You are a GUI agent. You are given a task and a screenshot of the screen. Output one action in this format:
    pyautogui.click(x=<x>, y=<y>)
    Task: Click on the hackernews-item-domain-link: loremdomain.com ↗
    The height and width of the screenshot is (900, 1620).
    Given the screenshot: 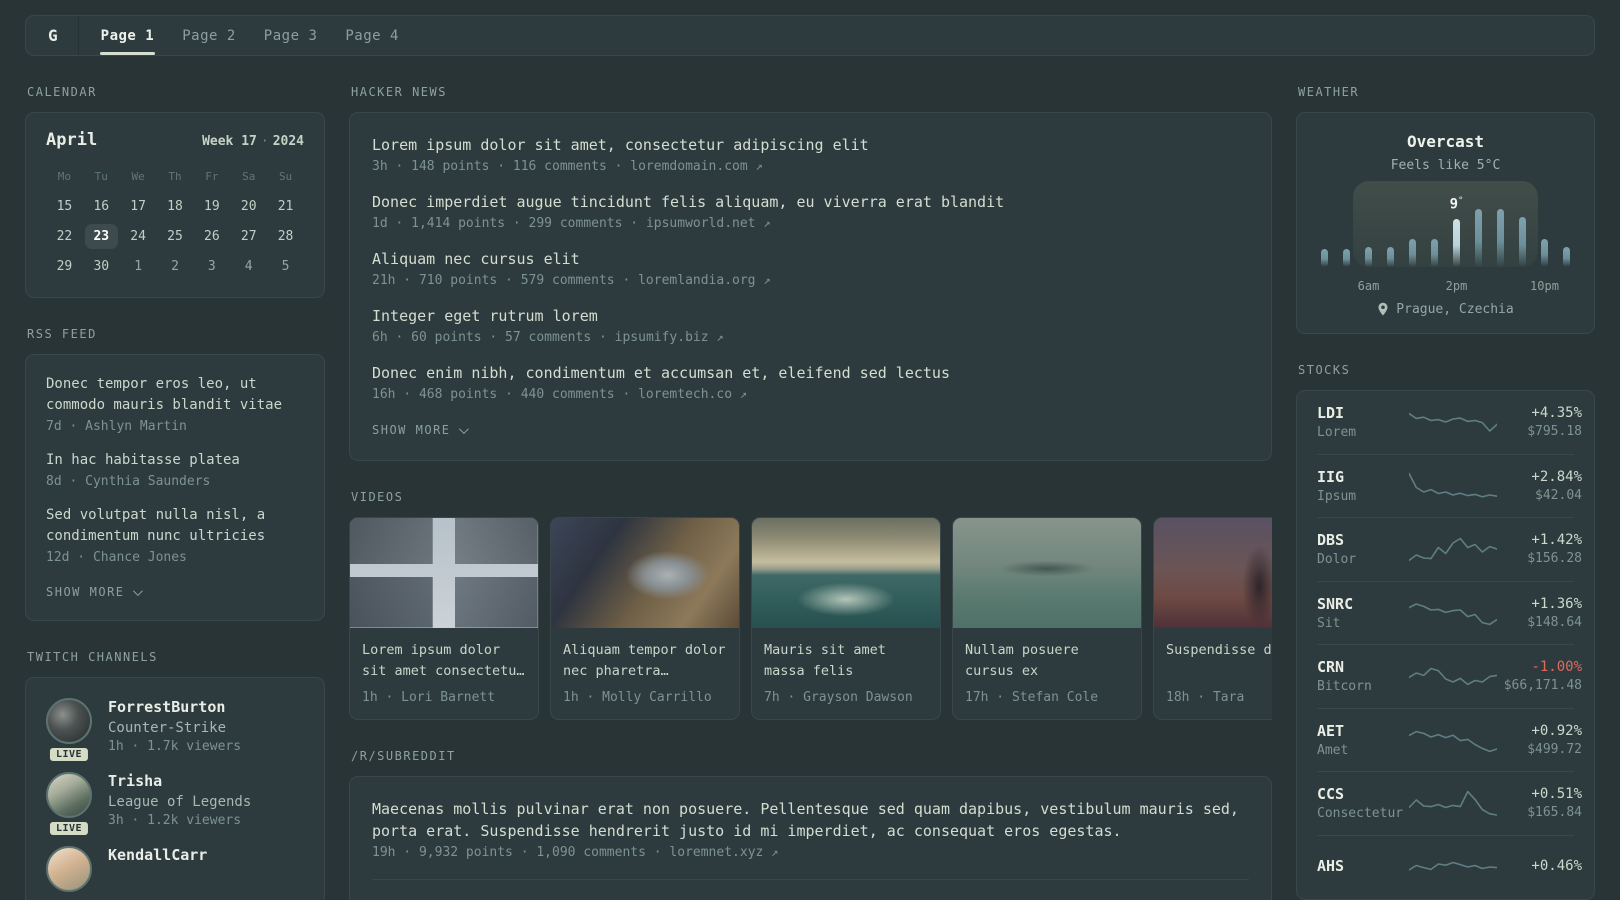 What is the action you would take?
    pyautogui.click(x=696, y=166)
    